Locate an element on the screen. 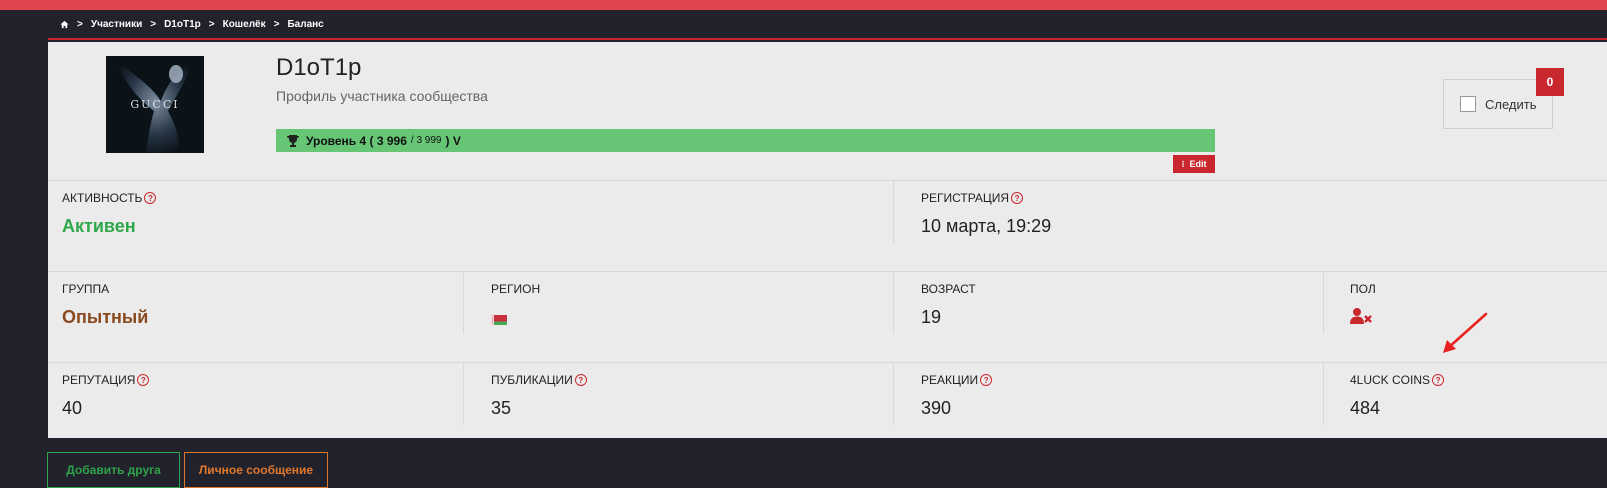 The image size is (1607, 488). belarus-flag-icon is located at coordinates (499, 320).